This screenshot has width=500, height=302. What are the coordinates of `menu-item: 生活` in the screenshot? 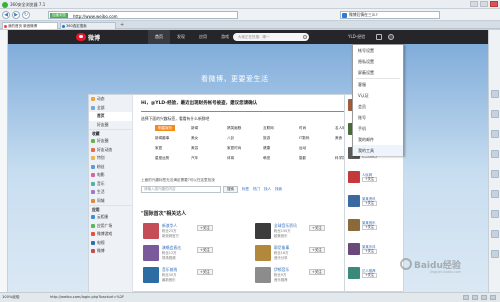 It's located at (110, 192).